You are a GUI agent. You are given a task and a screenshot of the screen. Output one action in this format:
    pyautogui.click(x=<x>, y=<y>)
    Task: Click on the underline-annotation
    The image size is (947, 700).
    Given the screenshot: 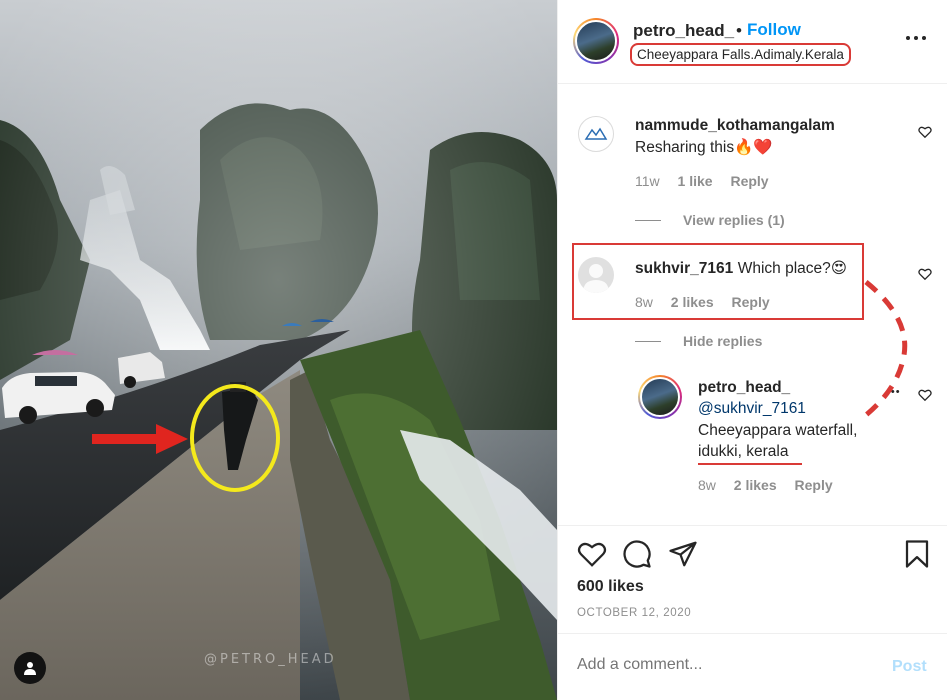 What is the action you would take?
    pyautogui.click(x=750, y=464)
    